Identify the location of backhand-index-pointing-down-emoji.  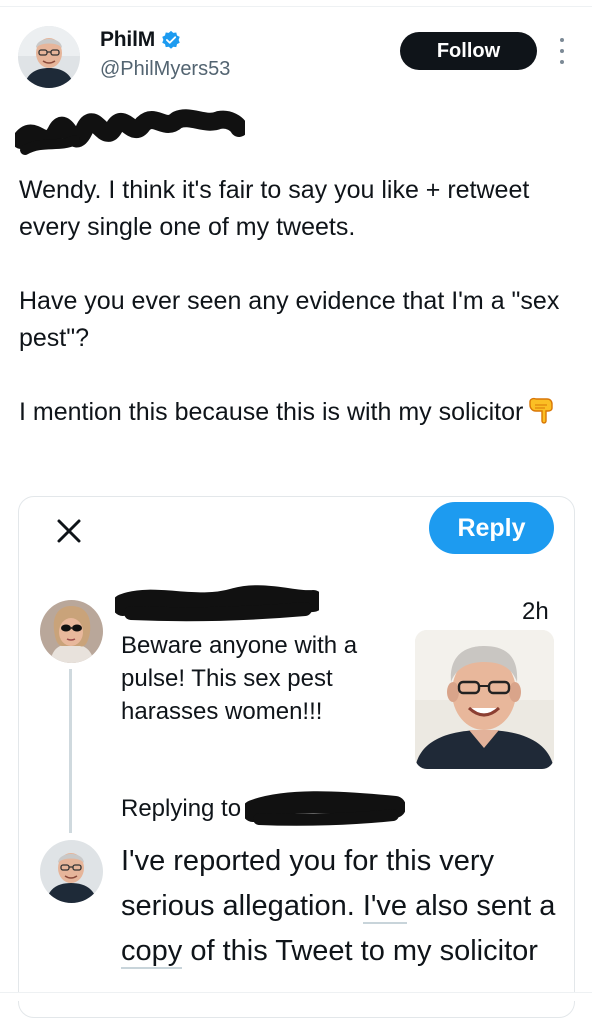
(541, 410).